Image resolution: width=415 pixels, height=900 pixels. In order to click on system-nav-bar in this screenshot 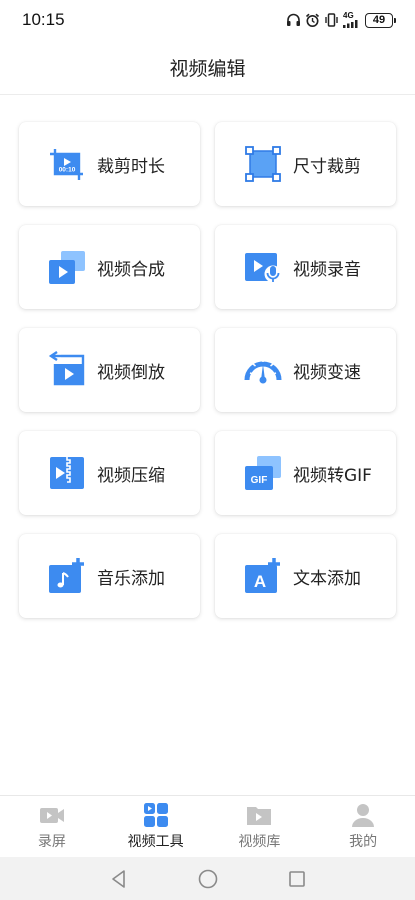, I will do `click(207, 878)`.